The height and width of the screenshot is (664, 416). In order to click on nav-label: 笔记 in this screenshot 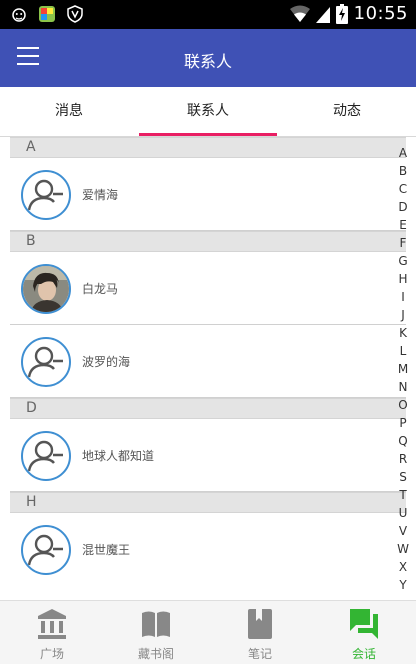, I will do `click(259, 654)`.